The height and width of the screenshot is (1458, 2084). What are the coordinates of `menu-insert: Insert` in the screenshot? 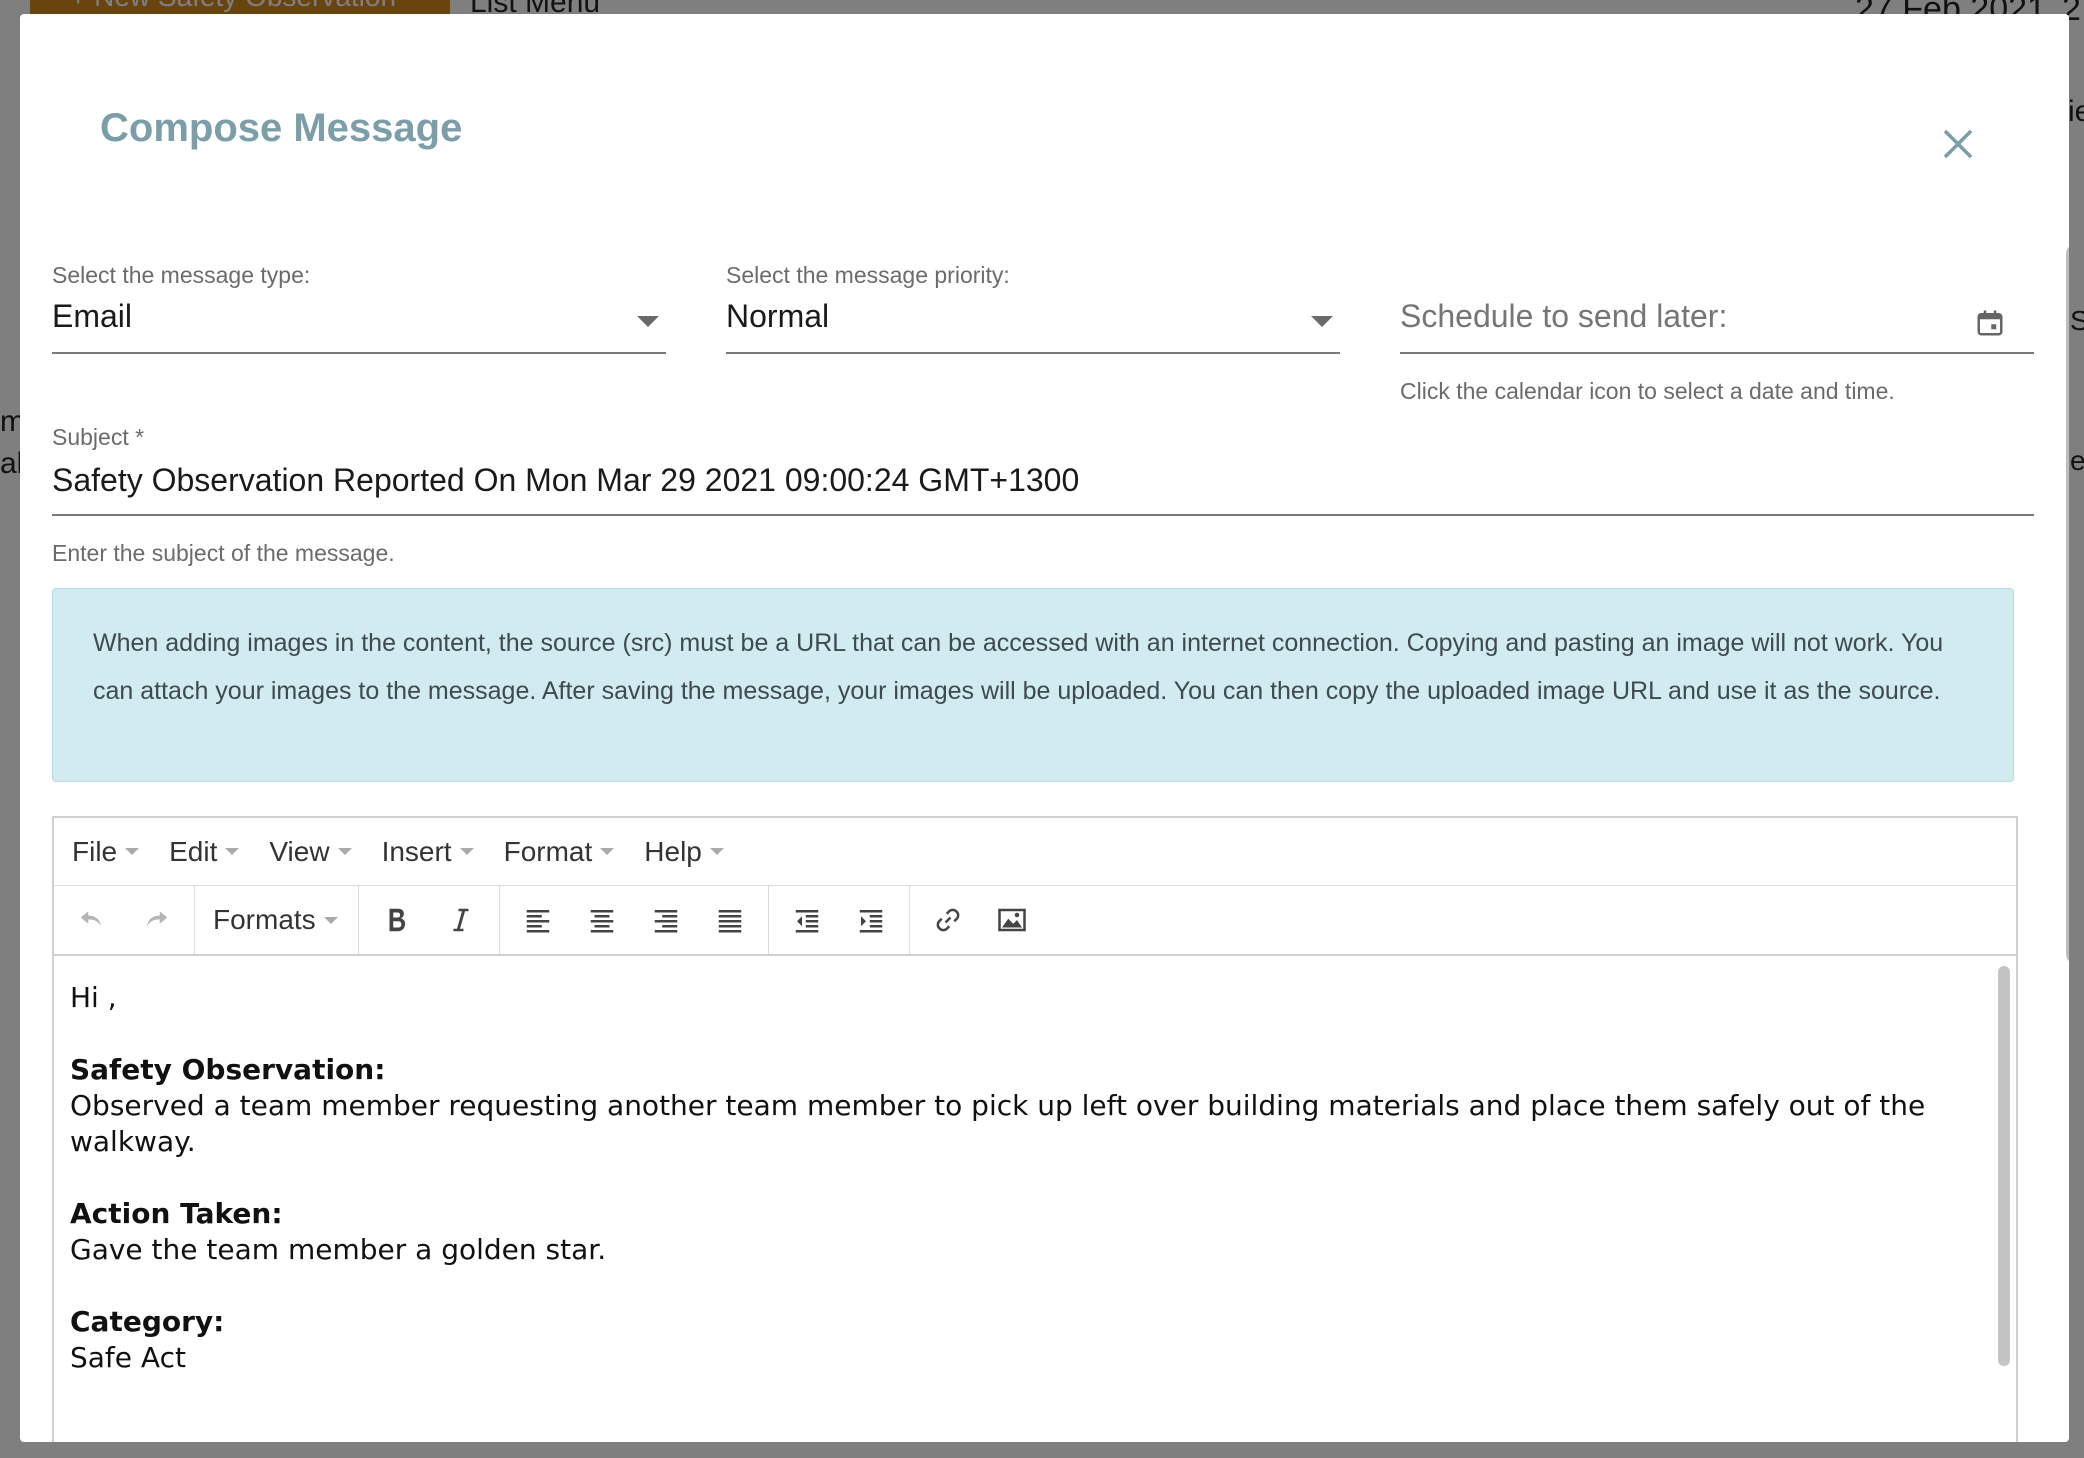 It's located at (428, 852).